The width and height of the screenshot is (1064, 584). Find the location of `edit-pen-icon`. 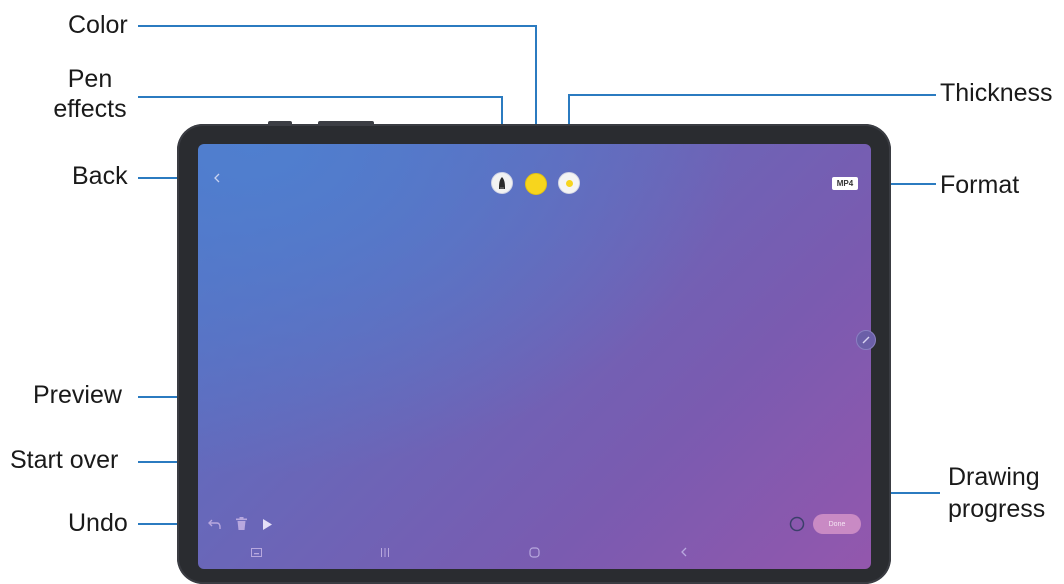

edit-pen-icon is located at coordinates (866, 340).